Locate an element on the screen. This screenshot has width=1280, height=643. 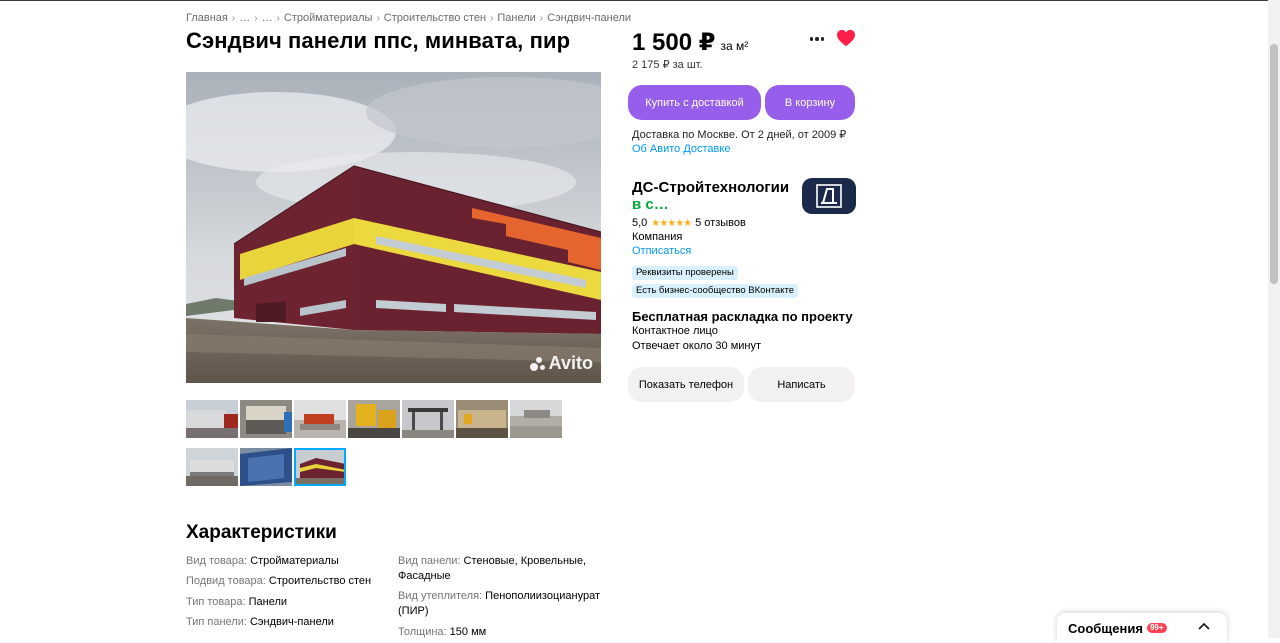
chevron-up-icon is located at coordinates (1204, 626).